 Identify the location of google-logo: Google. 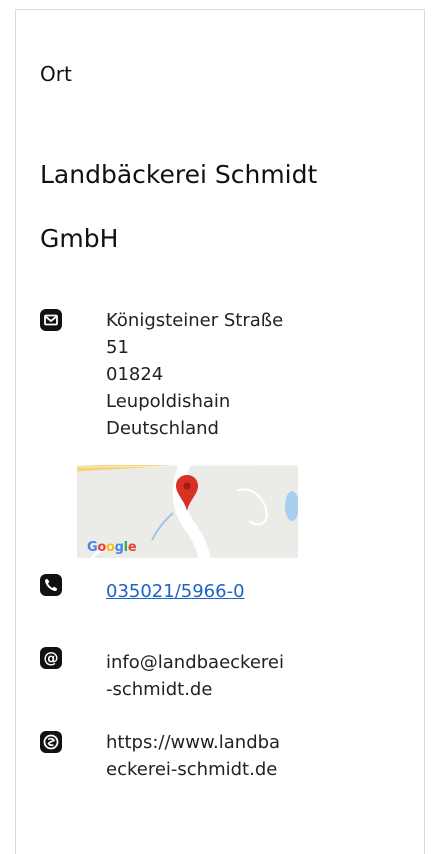
(112, 547).